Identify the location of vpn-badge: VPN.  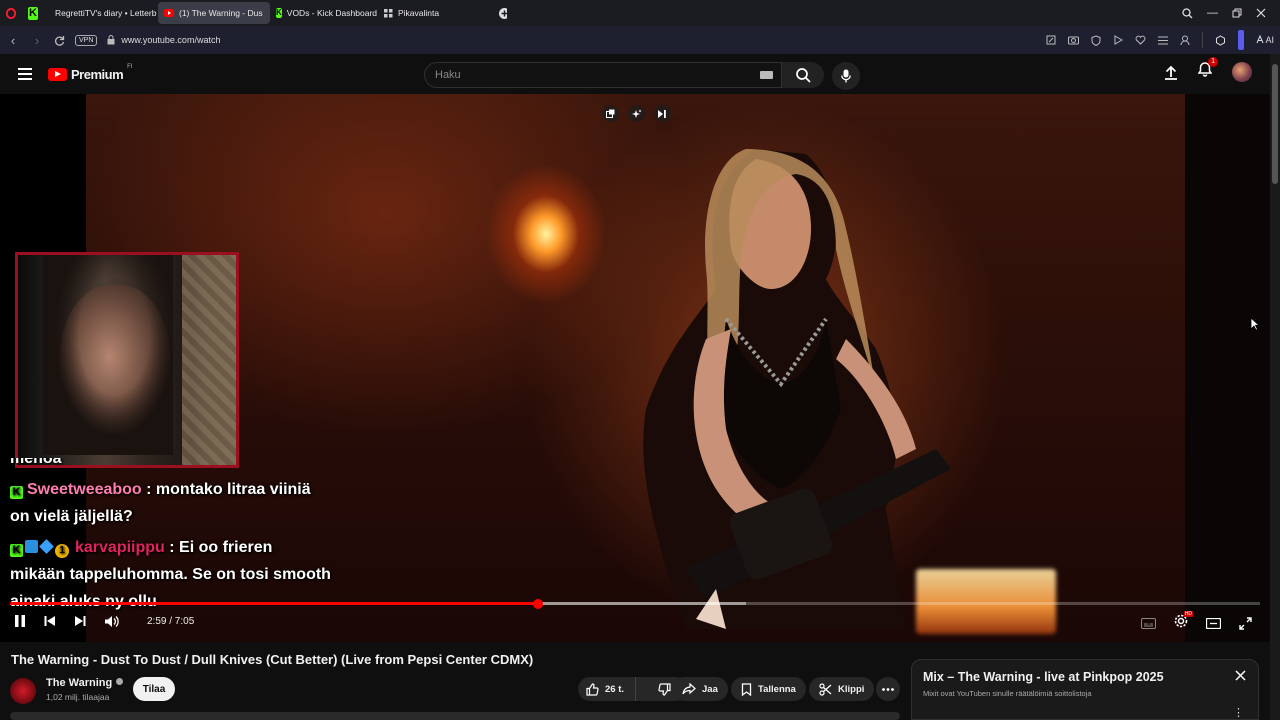
(86, 40).